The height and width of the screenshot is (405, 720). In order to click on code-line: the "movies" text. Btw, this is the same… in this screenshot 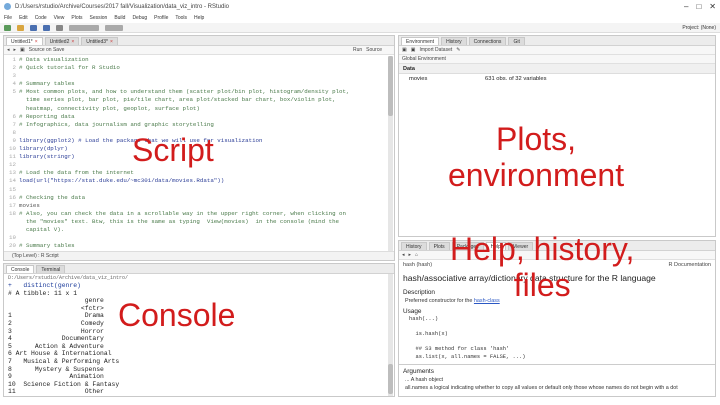, I will do `click(199, 222)`.